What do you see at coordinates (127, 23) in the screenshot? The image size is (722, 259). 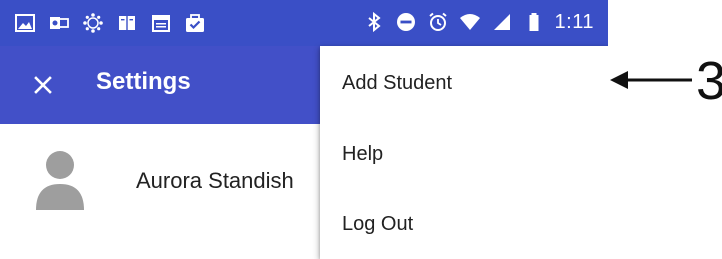 I see `book-icon` at bounding box center [127, 23].